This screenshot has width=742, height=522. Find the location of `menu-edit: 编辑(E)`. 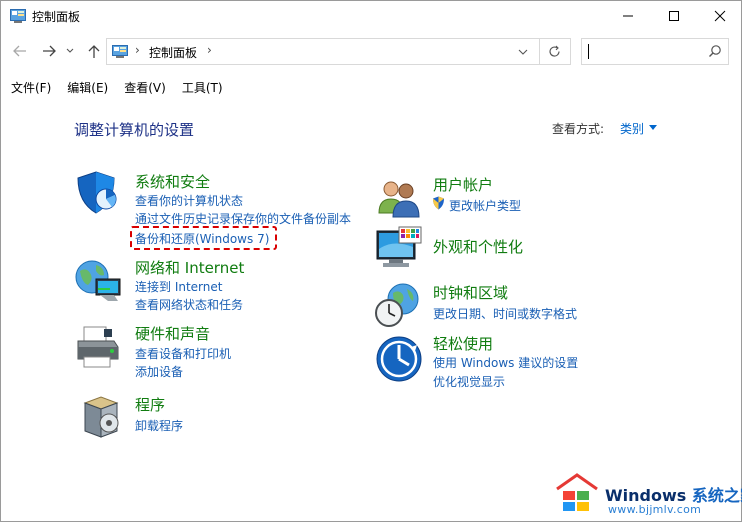

menu-edit: 编辑(E) is located at coordinates (87, 87).